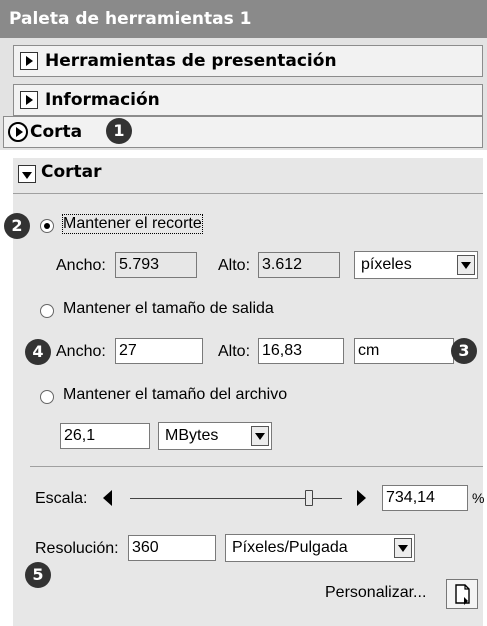 This screenshot has height=626, width=487. I want to click on scale-label: Escala:, so click(61, 498).